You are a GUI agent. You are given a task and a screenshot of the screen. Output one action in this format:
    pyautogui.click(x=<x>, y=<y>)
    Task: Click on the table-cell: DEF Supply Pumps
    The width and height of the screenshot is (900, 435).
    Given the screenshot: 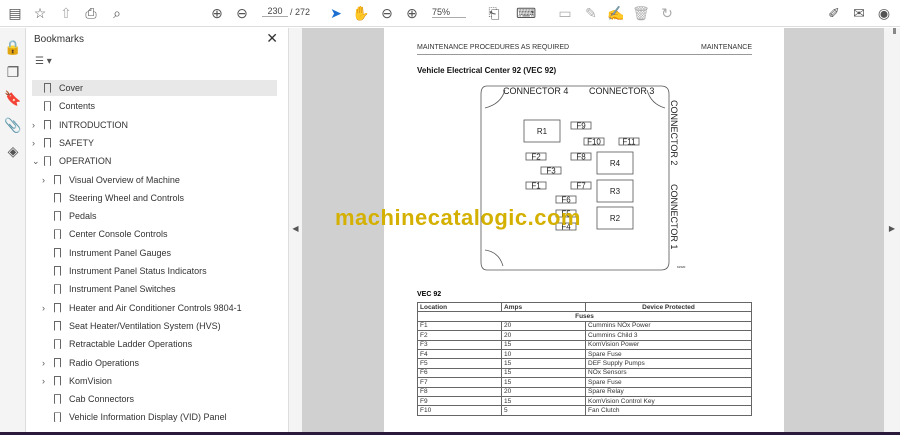 What is the action you would take?
    pyautogui.click(x=668, y=363)
    